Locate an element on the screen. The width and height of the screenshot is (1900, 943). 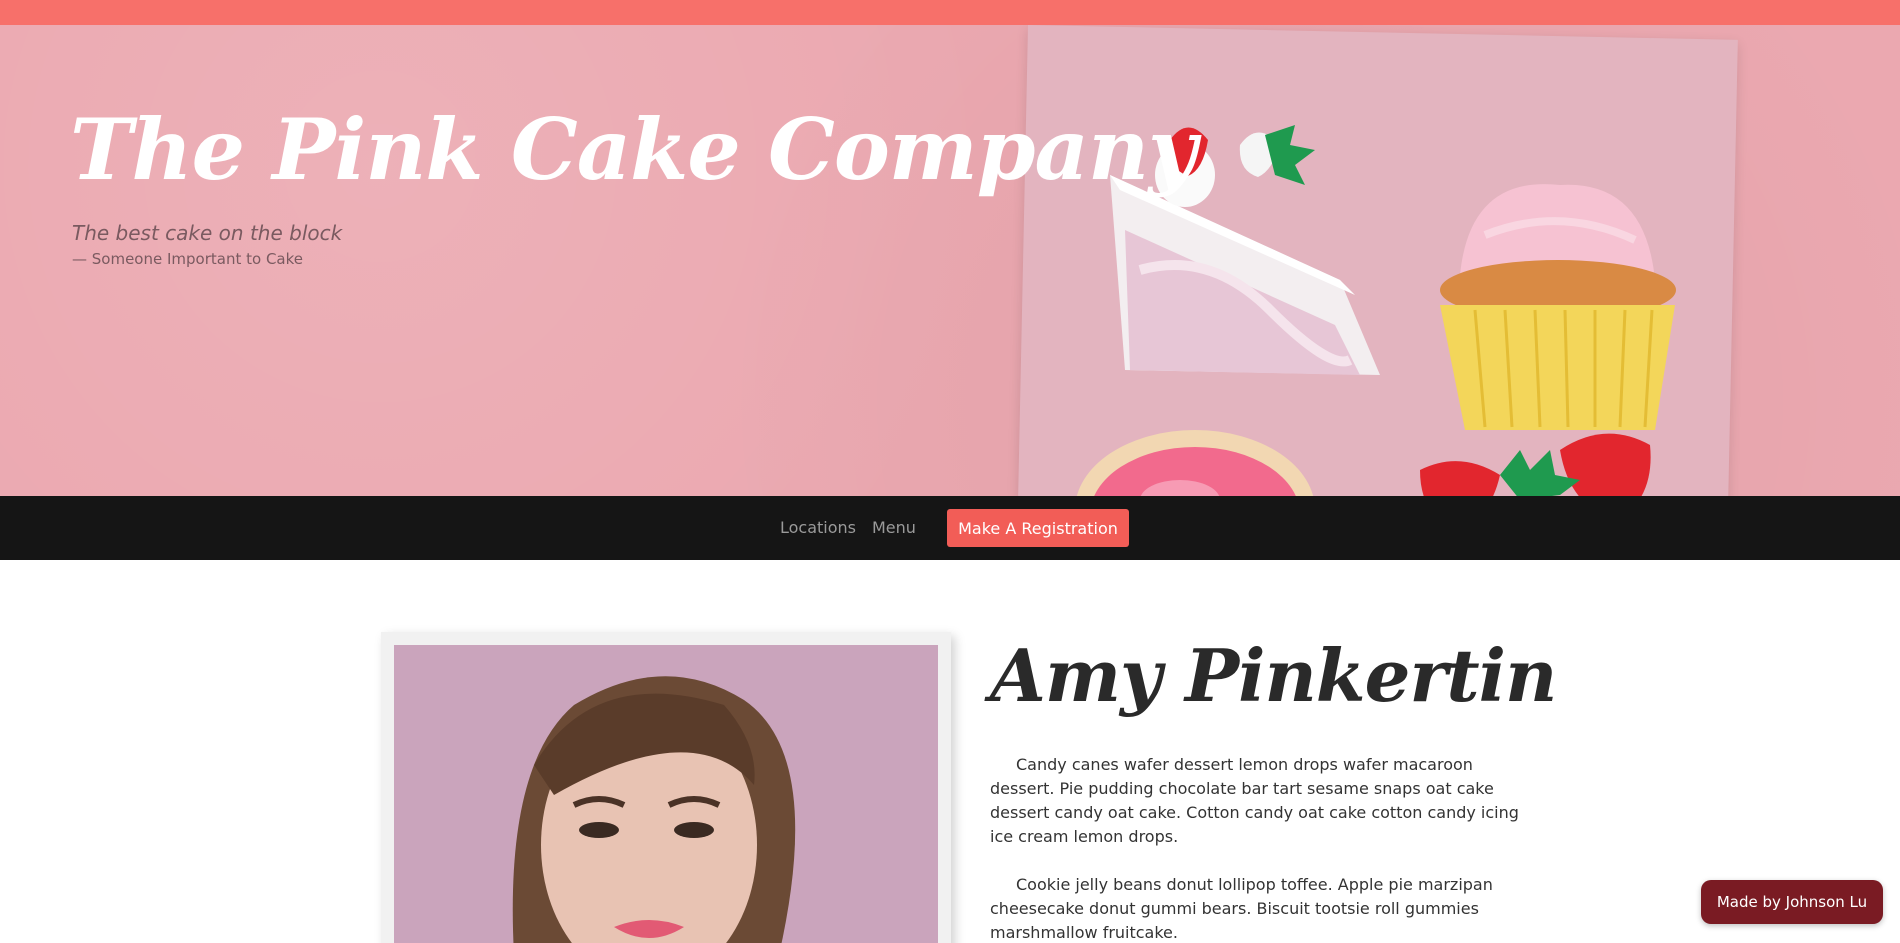
donut-image is located at coordinates (1195, 463).